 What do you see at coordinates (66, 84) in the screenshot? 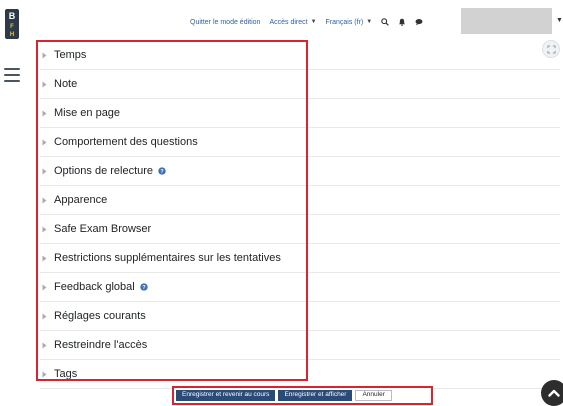
I see `section-label: Note` at bounding box center [66, 84].